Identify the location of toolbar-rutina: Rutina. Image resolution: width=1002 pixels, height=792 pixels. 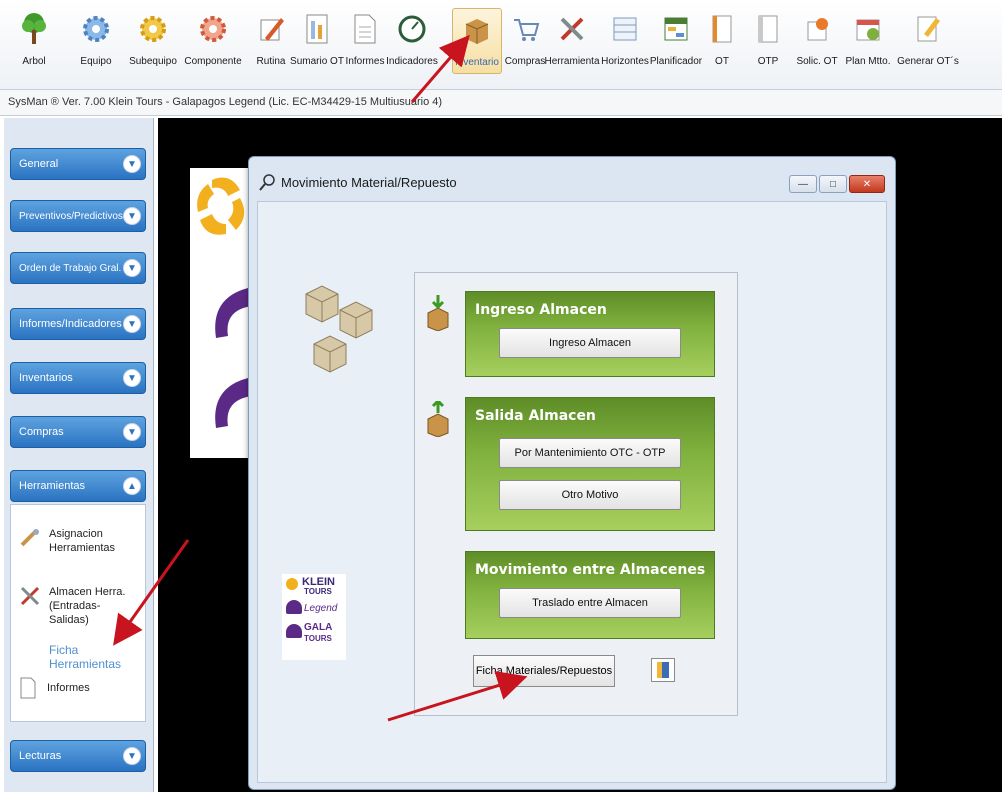
(271, 41).